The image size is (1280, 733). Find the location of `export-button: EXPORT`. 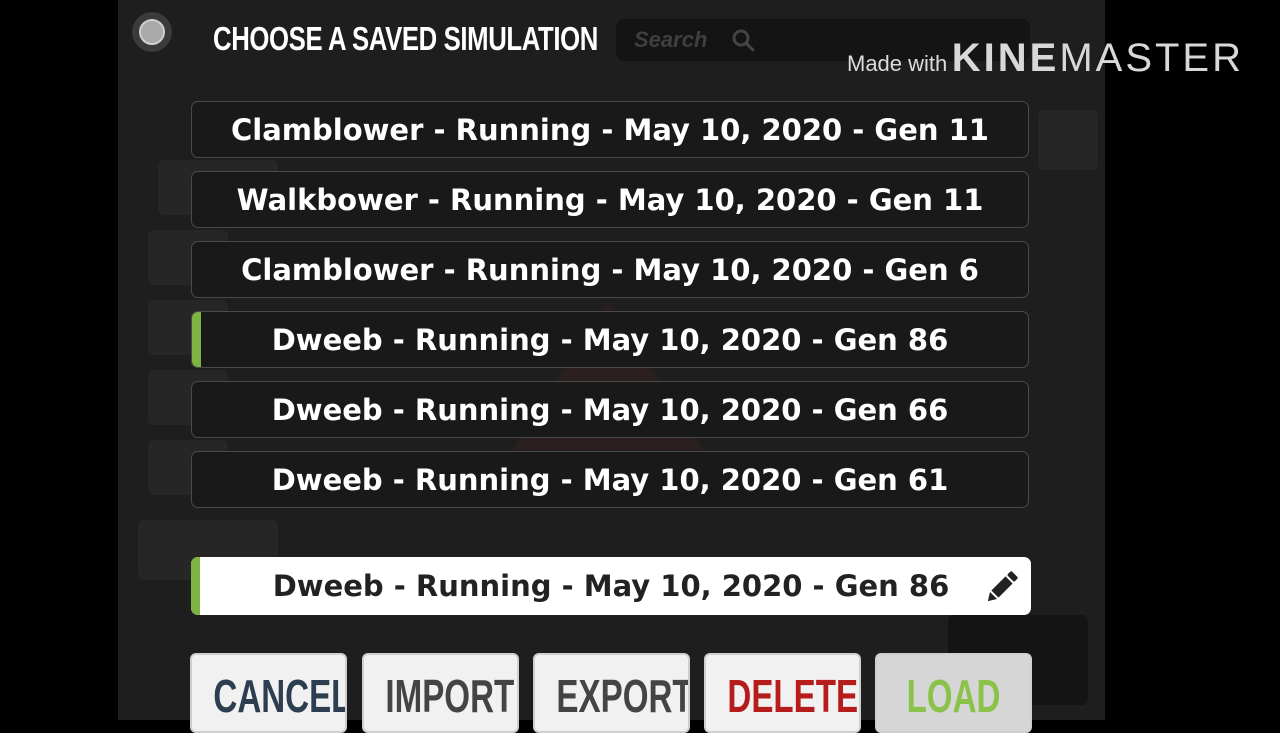

export-button: EXPORT is located at coordinates (611, 693).